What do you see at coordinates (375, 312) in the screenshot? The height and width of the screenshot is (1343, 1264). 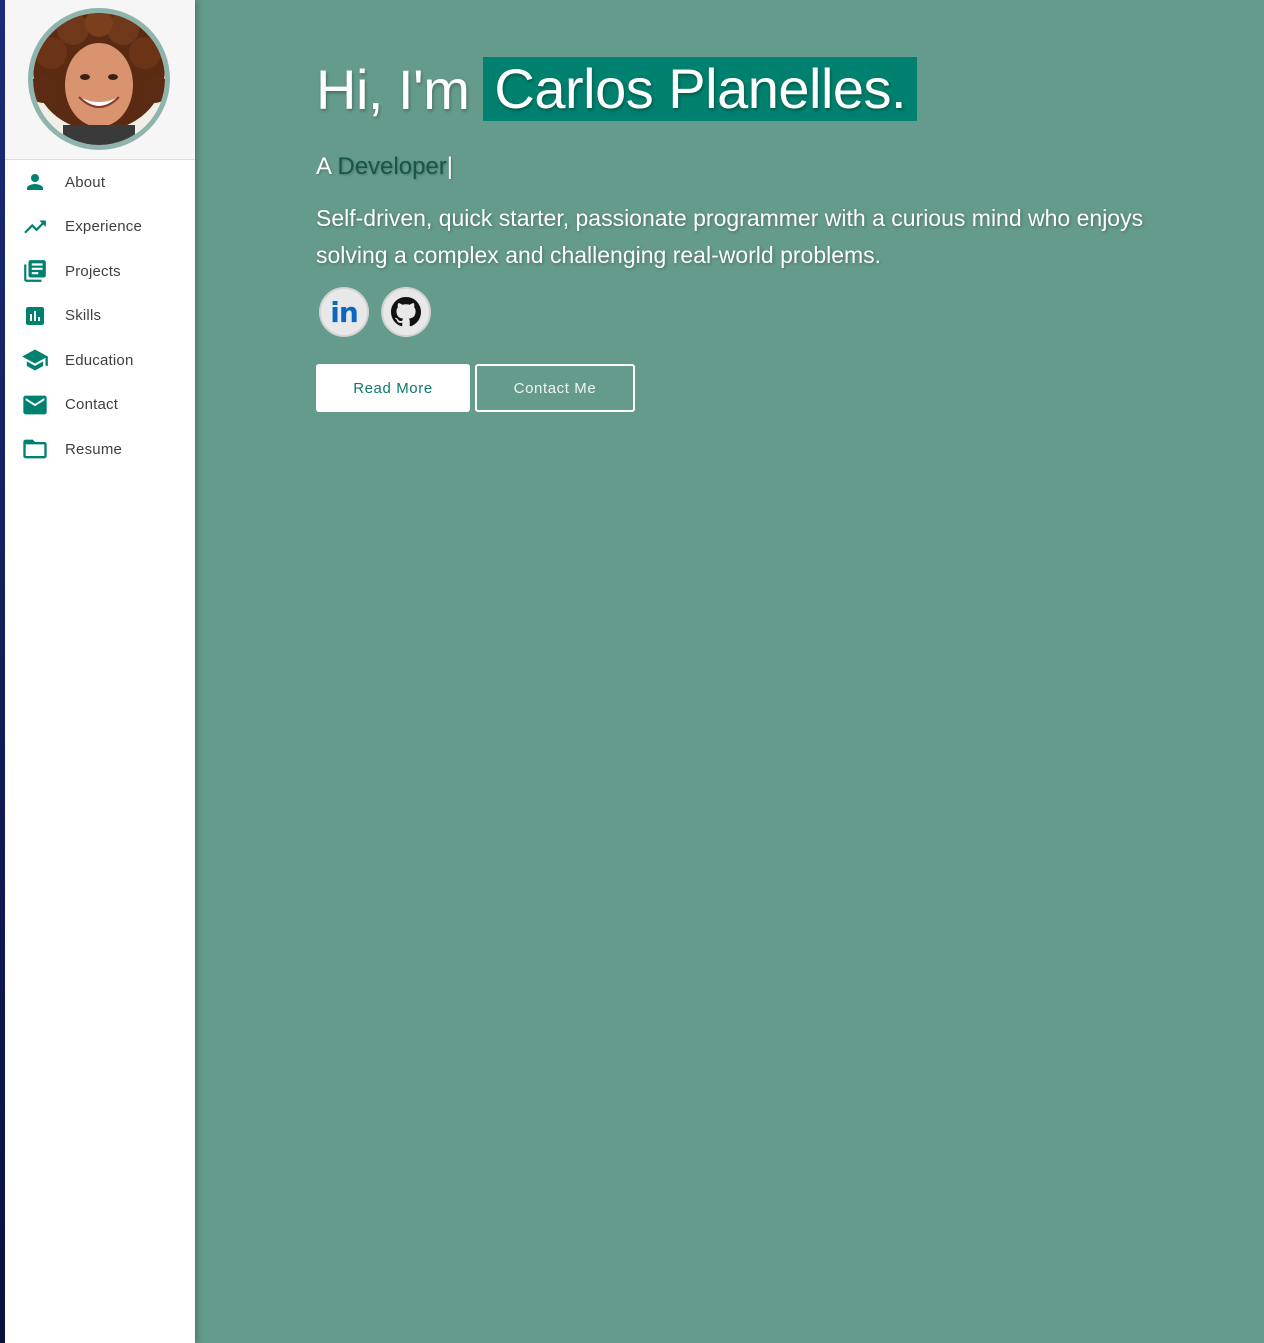 I see `social-links: in` at bounding box center [375, 312].